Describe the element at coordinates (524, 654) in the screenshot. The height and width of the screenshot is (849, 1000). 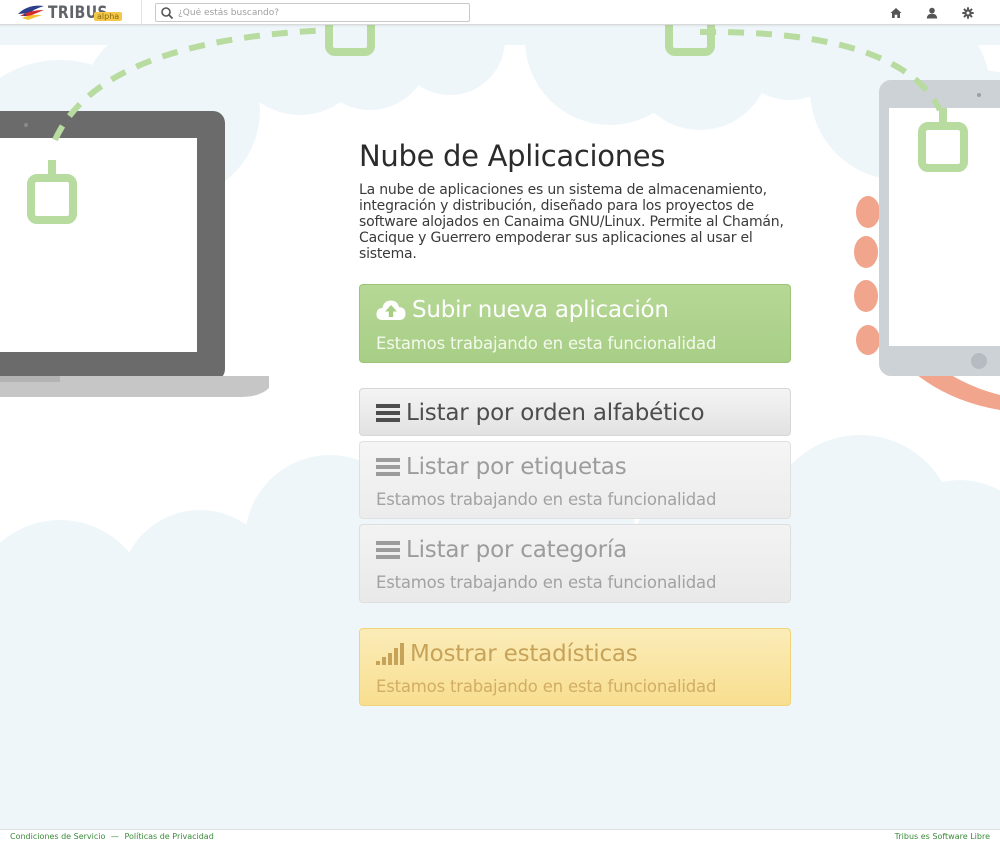
I see `show-statistics-label: Mostrar estadísticas` at that location.